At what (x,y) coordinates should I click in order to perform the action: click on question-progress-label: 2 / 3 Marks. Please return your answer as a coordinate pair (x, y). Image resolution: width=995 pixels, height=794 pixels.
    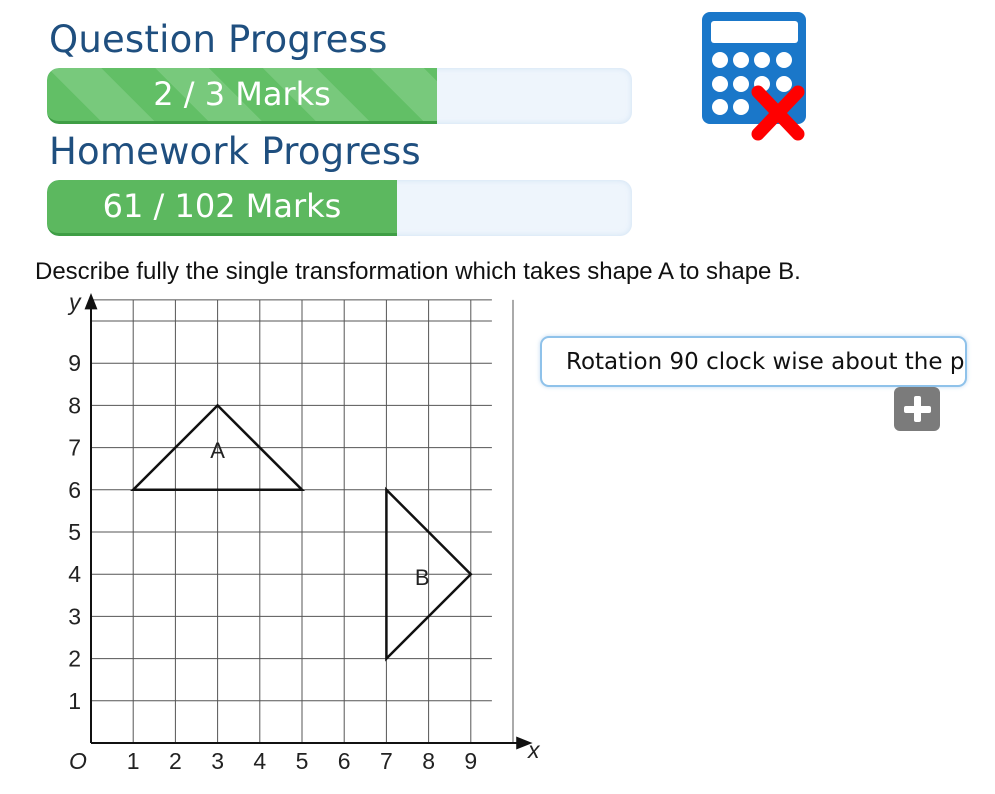
    Looking at the image, I should click on (242, 94).